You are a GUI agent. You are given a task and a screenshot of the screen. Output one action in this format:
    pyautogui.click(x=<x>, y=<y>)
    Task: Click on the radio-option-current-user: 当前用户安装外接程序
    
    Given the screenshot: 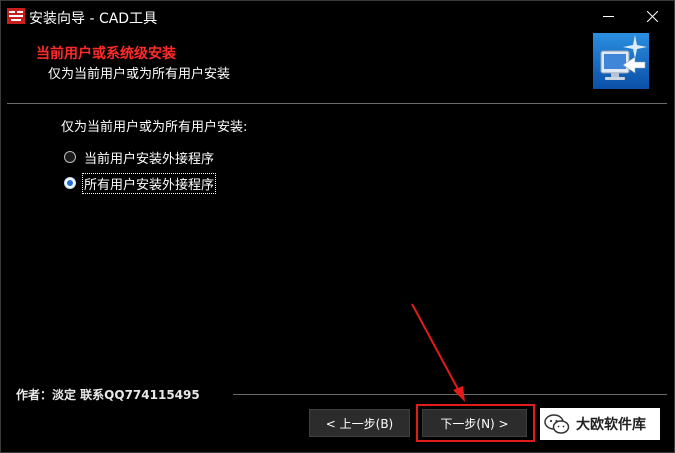 What is the action you would take?
    pyautogui.click(x=139, y=157)
    